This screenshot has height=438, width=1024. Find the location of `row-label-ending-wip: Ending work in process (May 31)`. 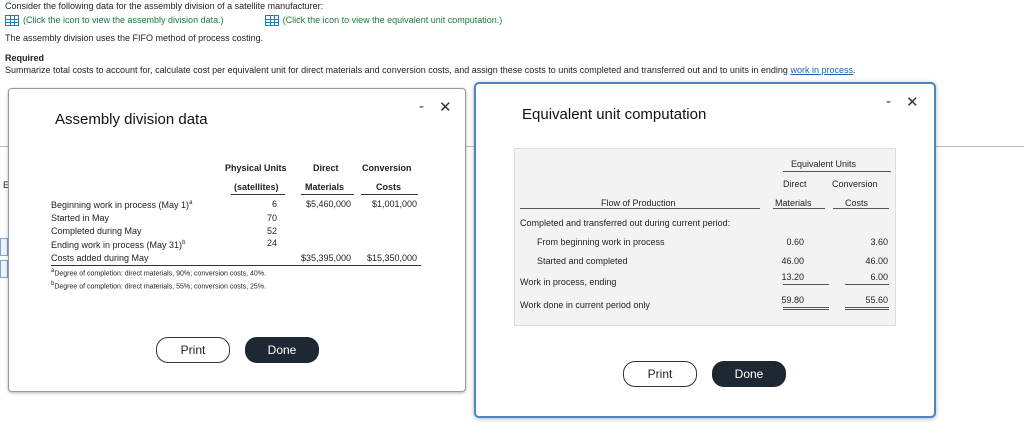

row-label-ending-wip: Ending work in process (May 31) is located at coordinates (117, 245).